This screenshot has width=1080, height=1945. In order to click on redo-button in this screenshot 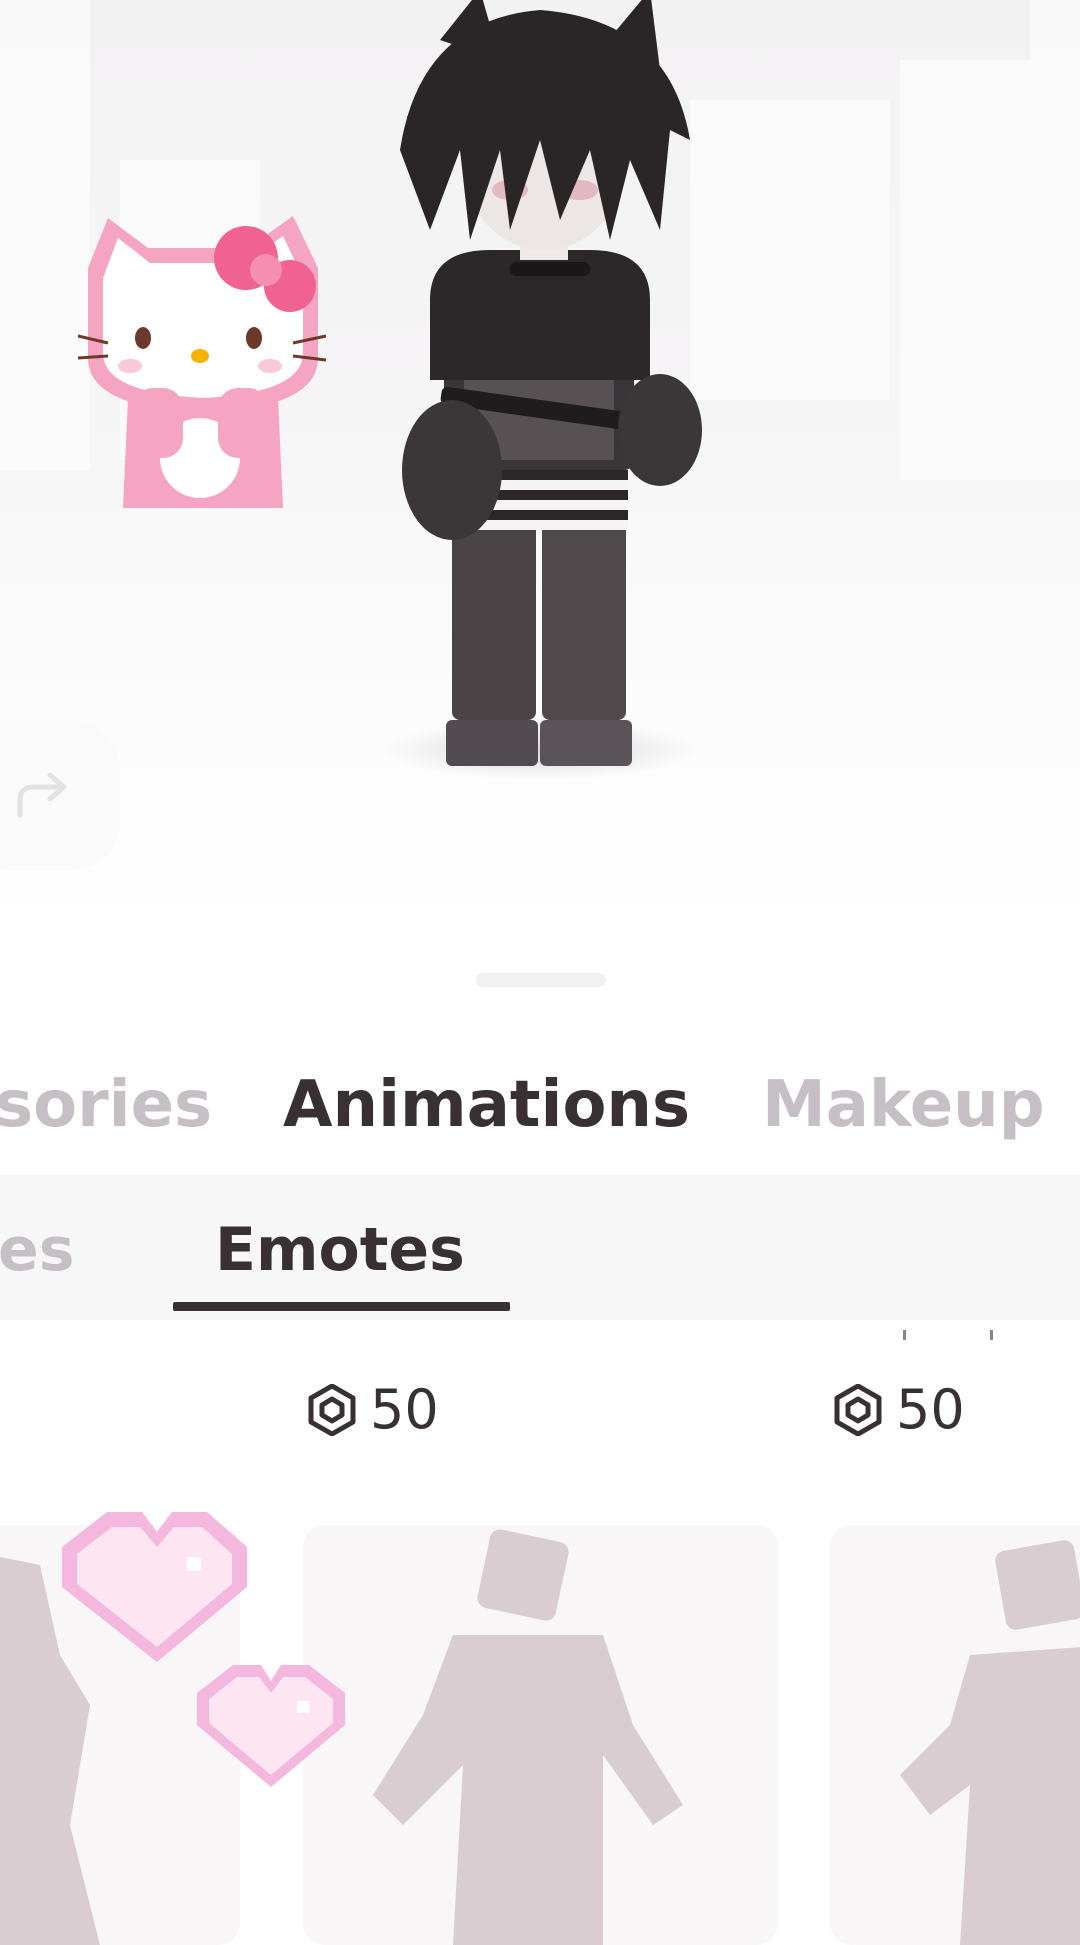, I will do `click(60, 795)`.